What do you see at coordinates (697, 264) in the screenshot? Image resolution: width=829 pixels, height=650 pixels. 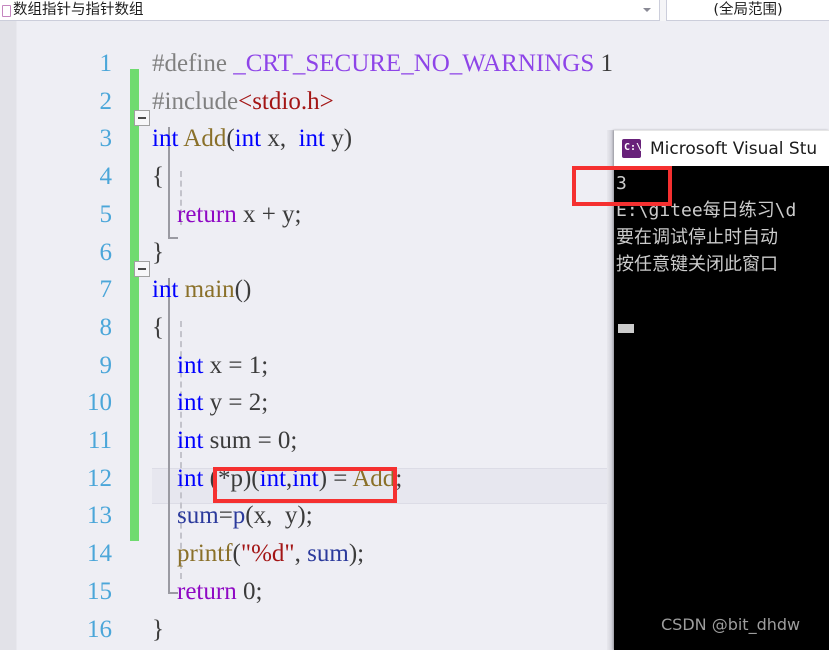 I see `console-line: 按任意键关闭此窗口` at bounding box center [697, 264].